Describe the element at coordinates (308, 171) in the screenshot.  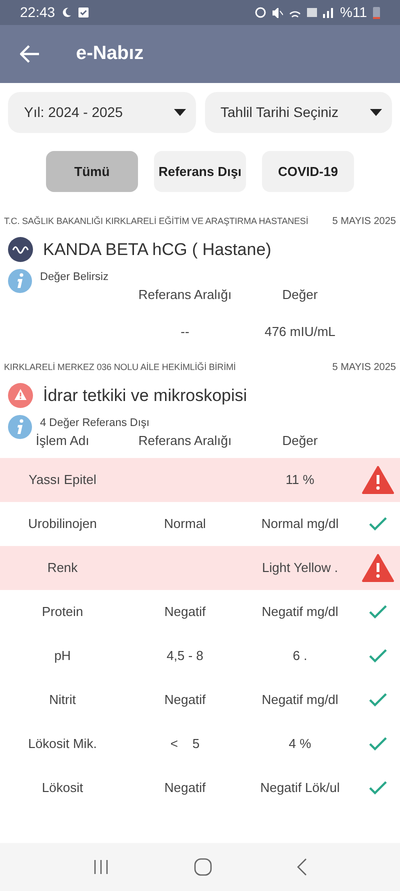
I see `filter-tab: COVID-19` at that location.